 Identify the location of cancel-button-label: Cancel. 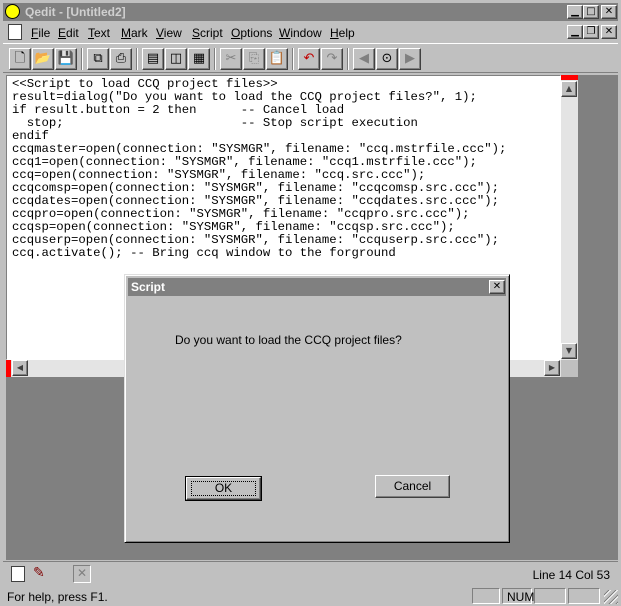
(412, 486).